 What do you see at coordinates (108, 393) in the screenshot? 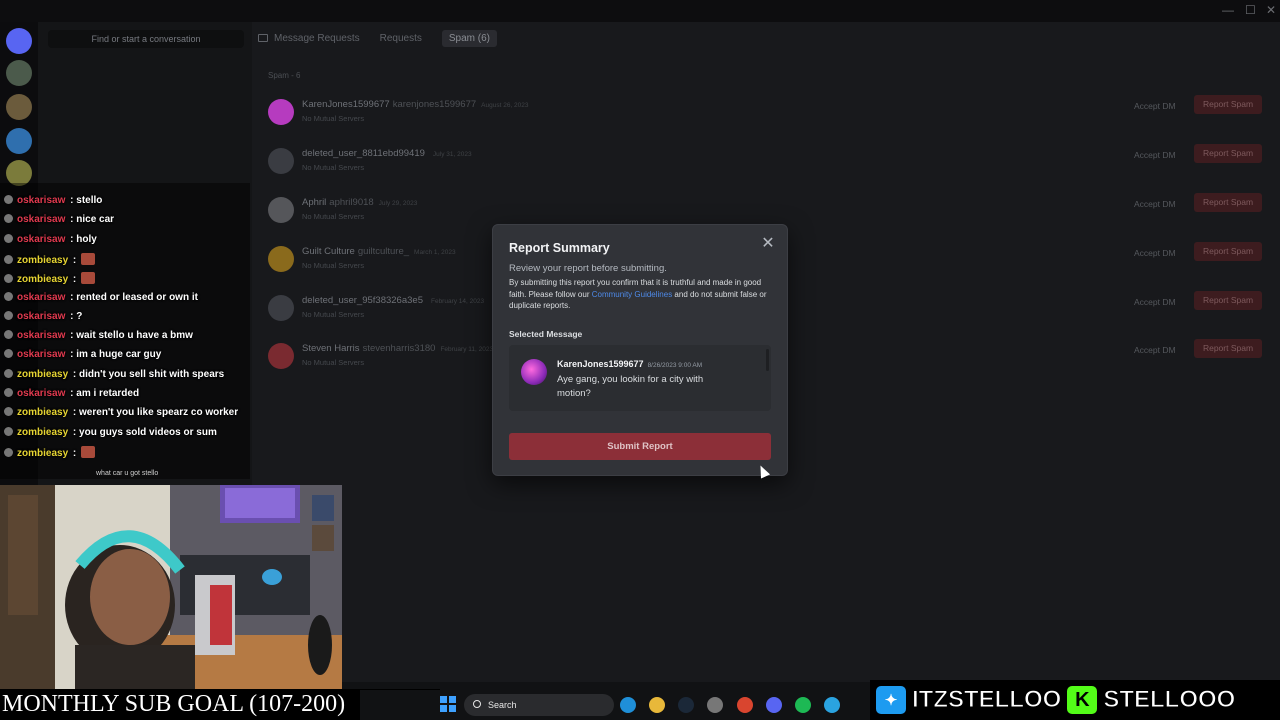
I see `chat-text: am i retarded` at bounding box center [108, 393].